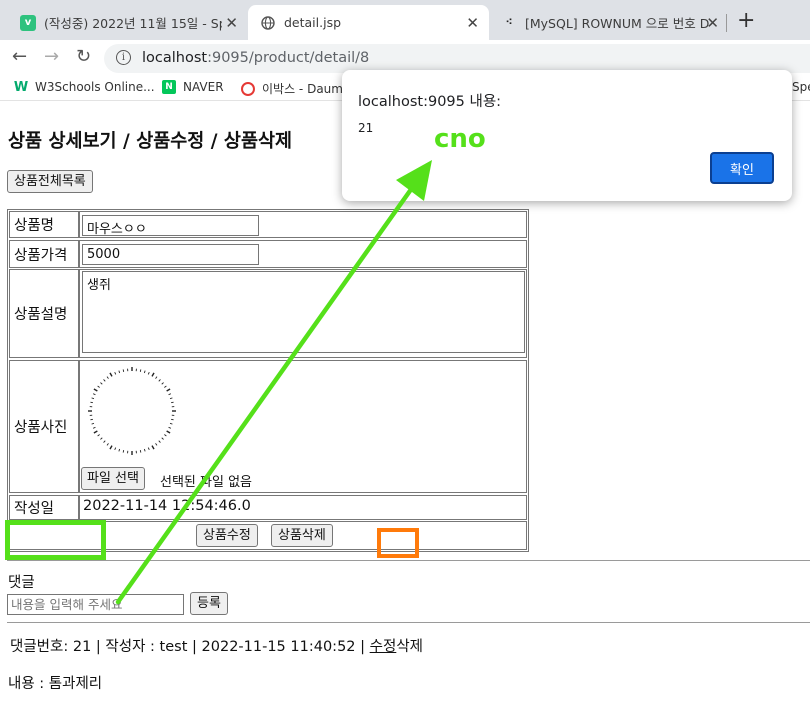  I want to click on back-arrow-icon: ←, so click(19, 56).